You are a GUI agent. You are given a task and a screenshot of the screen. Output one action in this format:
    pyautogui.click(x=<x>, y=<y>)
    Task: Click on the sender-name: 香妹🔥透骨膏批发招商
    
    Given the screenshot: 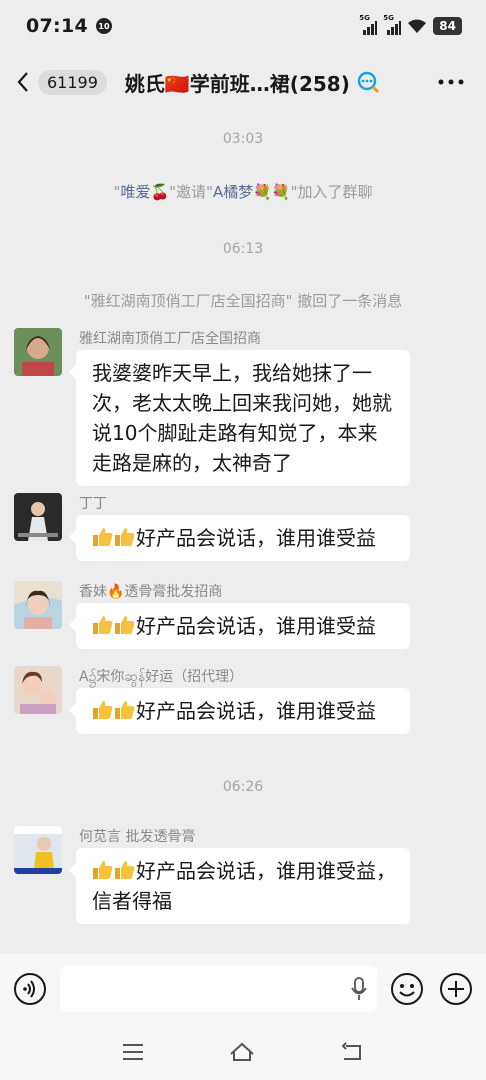 What is the action you would take?
    pyautogui.click(x=151, y=592)
    